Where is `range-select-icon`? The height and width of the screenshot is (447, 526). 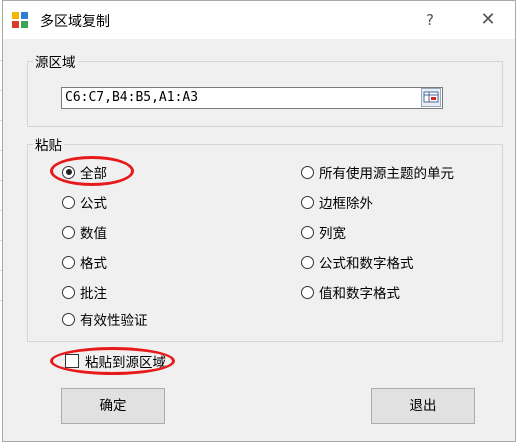 range-select-icon is located at coordinates (431, 97).